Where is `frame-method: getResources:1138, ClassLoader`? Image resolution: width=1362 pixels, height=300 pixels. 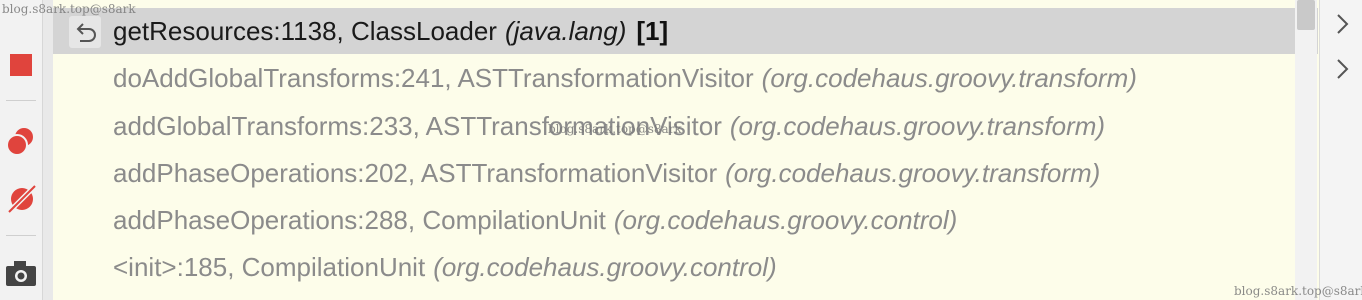
frame-method: getResources:1138, ClassLoader is located at coordinates (305, 30).